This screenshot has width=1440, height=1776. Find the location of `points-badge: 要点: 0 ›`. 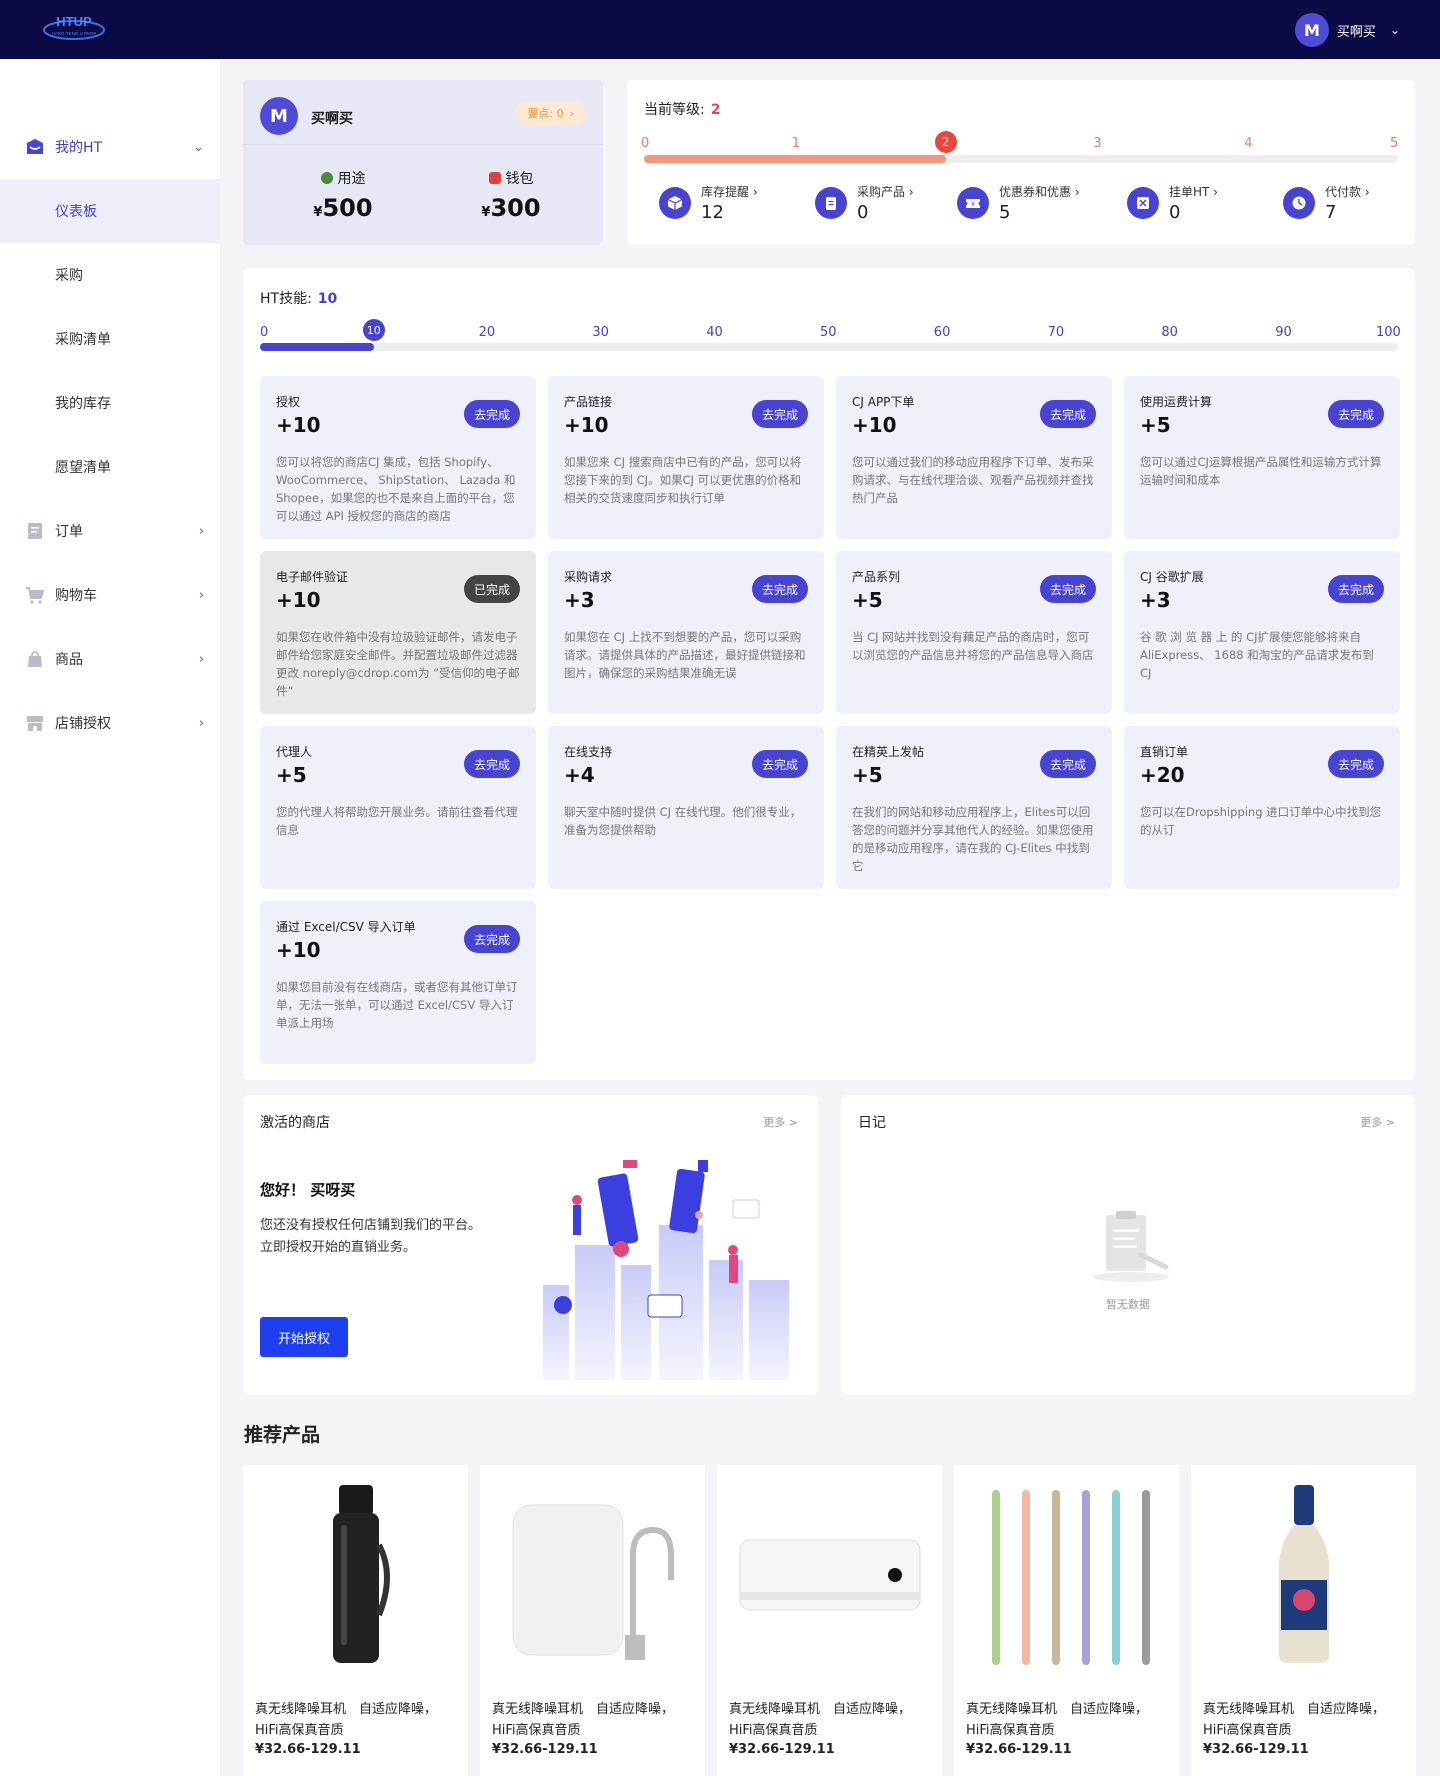

points-badge: 要点: 0 › is located at coordinates (550, 113).